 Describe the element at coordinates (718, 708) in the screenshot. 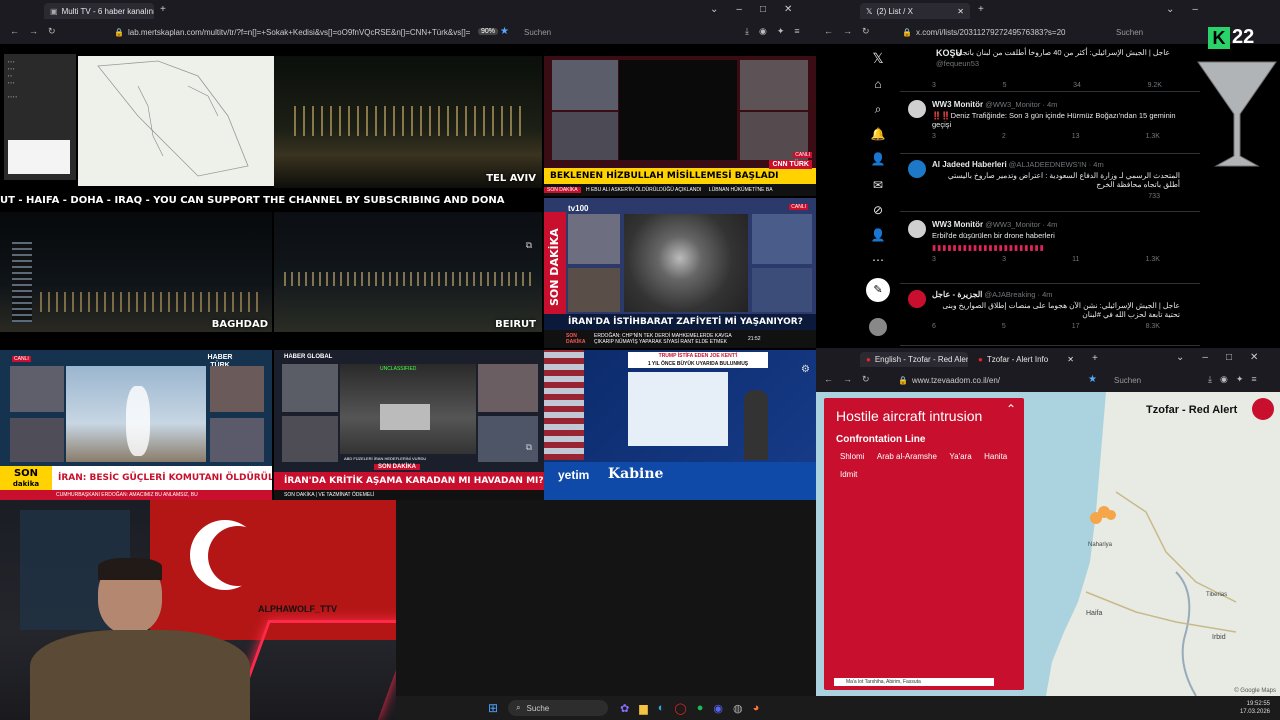

I see `discord-icon: ◉` at that location.